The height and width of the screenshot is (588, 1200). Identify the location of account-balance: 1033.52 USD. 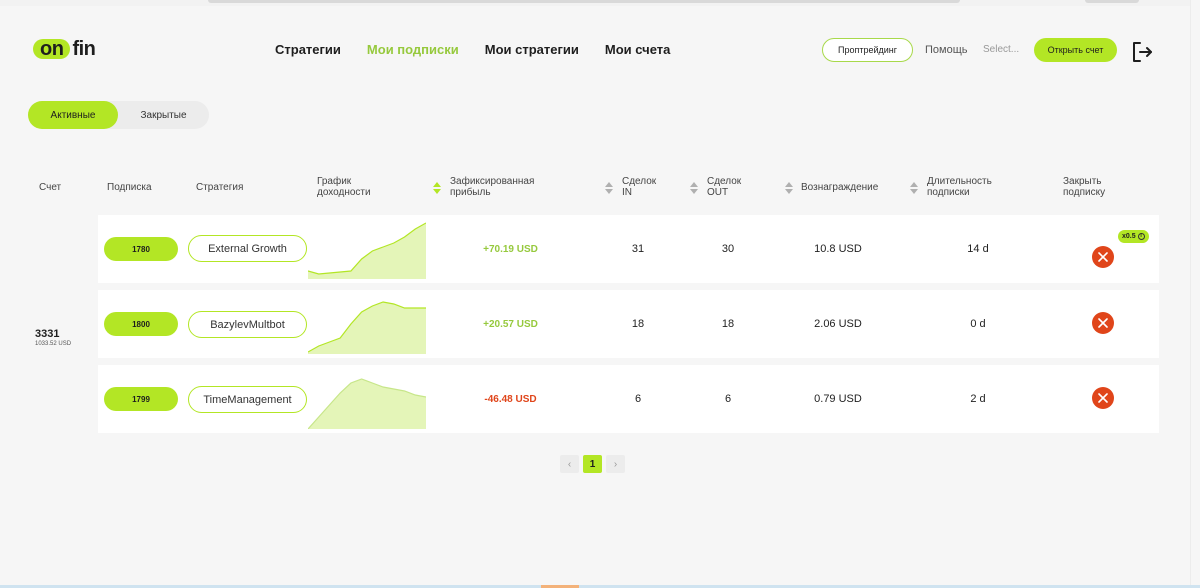
(53, 344).